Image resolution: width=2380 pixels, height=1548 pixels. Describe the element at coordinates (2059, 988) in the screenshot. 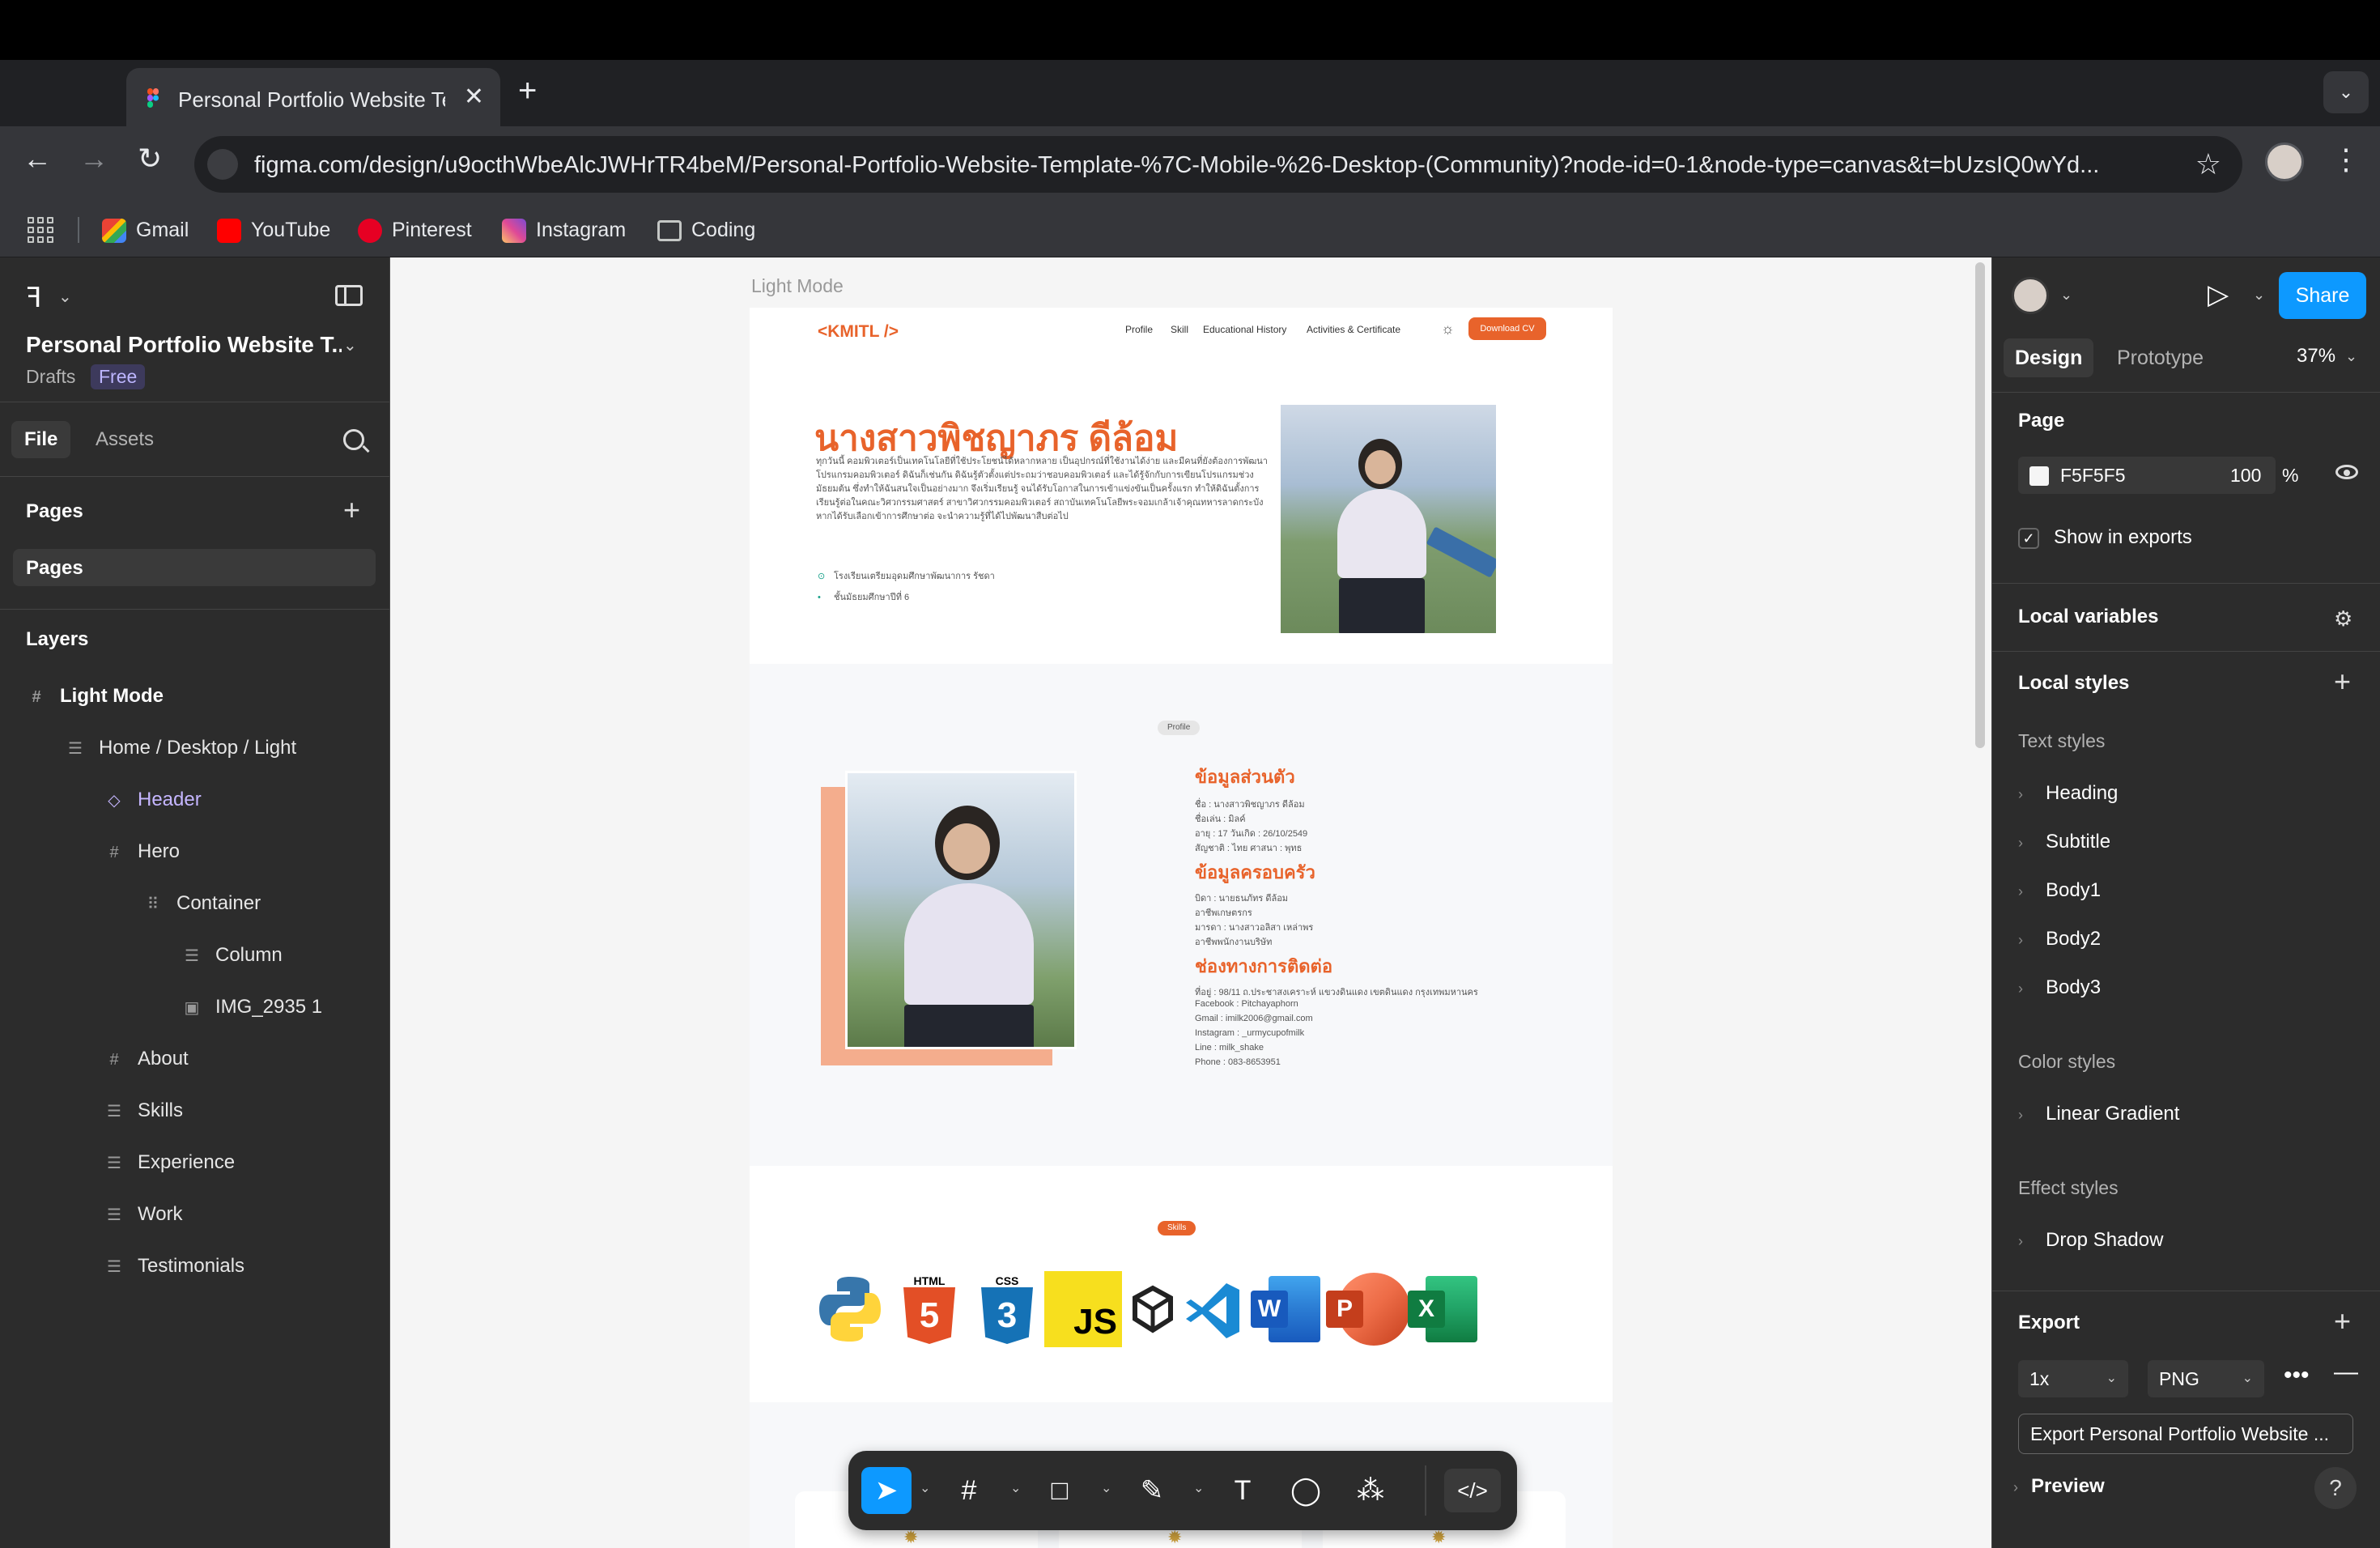

I see `text-style-body3: › Body3` at that location.